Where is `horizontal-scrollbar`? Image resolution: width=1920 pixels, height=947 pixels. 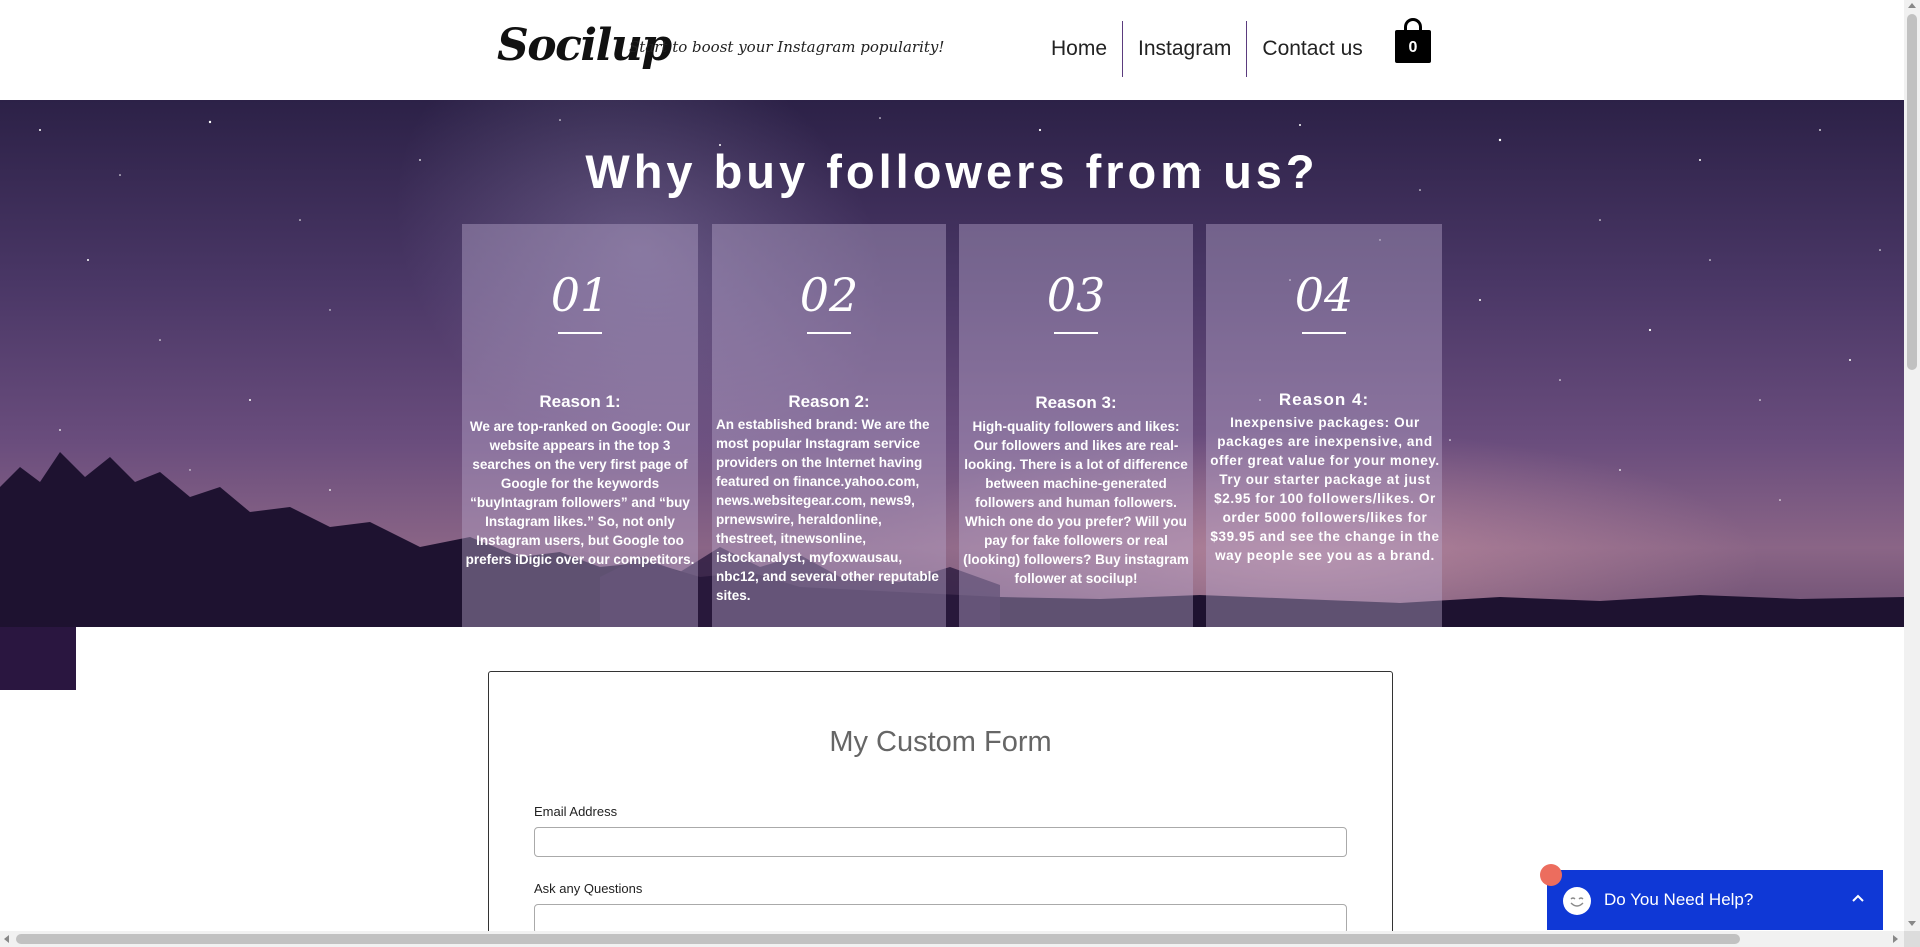
horizontal-scrollbar is located at coordinates (952, 939).